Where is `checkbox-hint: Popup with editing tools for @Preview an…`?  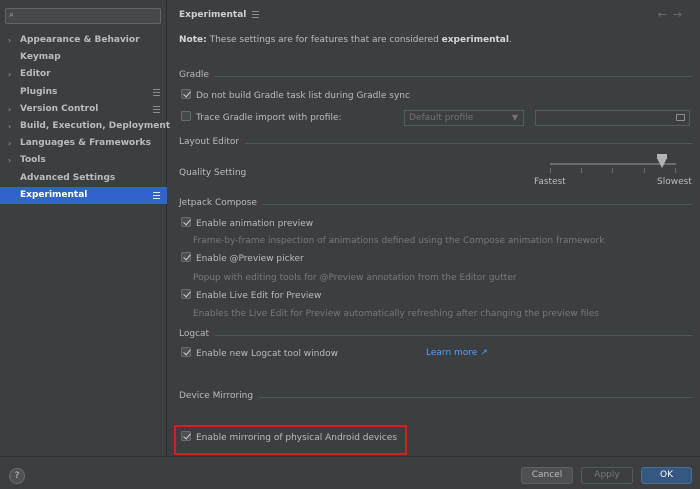
checkbox-hint: Popup with editing tools for @Preview an… is located at coordinates (355, 278).